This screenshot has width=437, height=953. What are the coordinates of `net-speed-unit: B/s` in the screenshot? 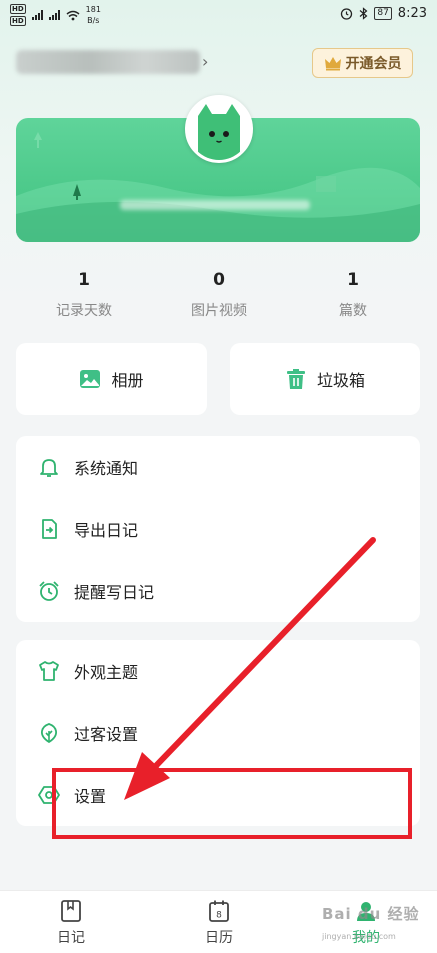 It's located at (93, 20).